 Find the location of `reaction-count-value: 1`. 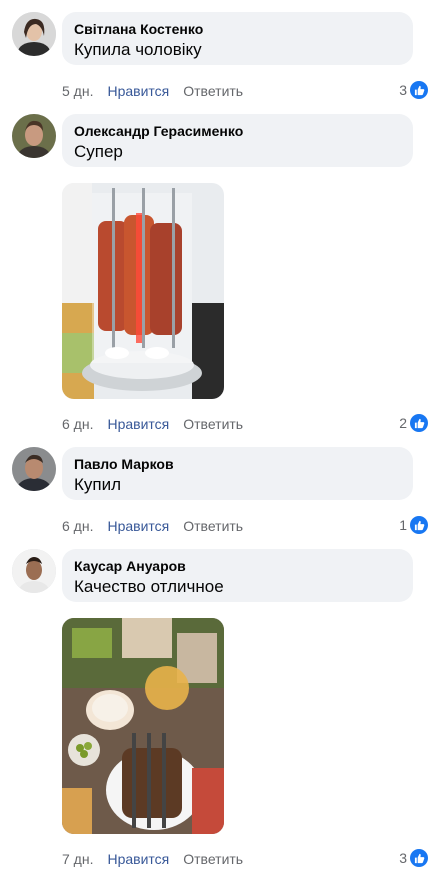

reaction-count-value: 1 is located at coordinates (403, 525).